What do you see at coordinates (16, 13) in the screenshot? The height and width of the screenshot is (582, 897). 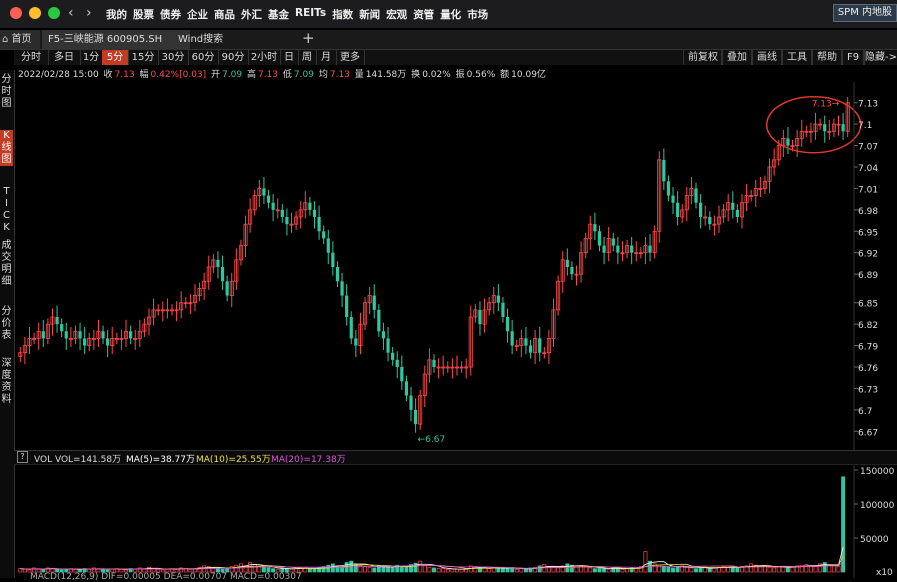 I see `close-window-button` at bounding box center [16, 13].